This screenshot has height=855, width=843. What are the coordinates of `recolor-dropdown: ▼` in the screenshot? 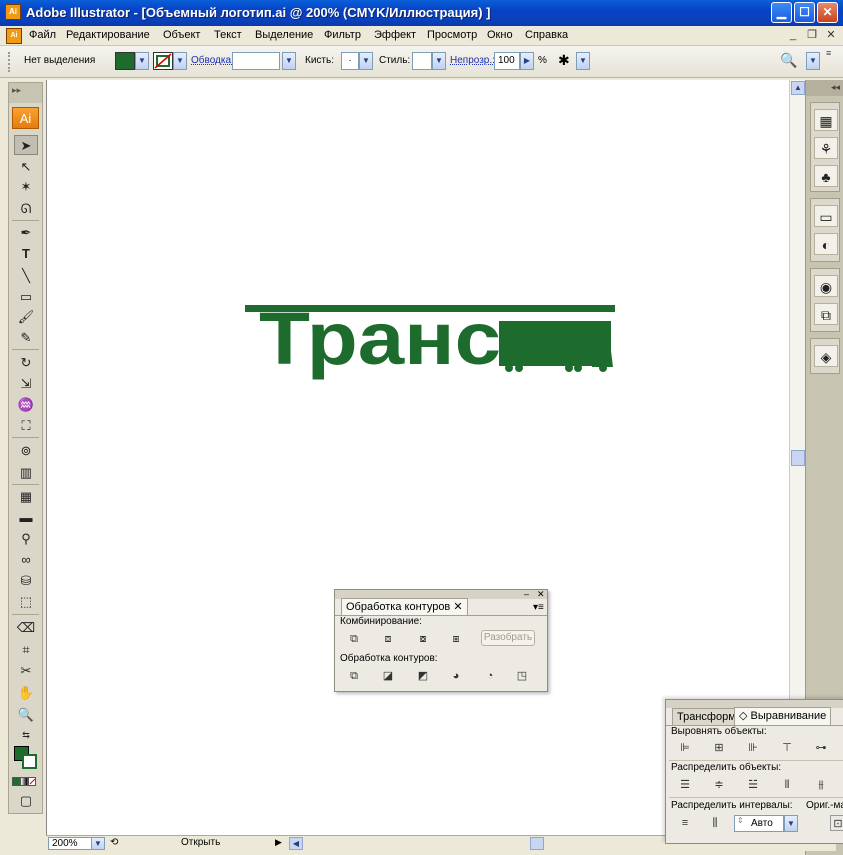 It's located at (583, 61).